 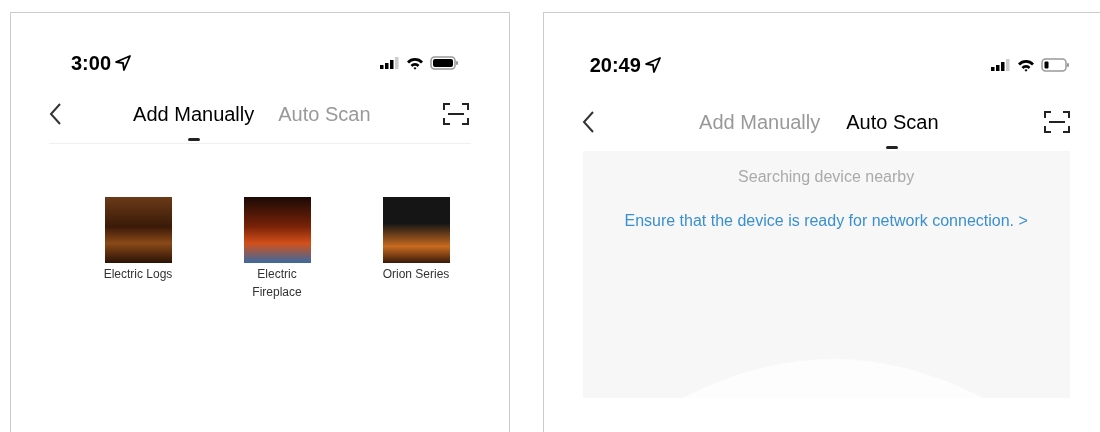 What do you see at coordinates (615, 65) in the screenshot?
I see `clock-time: 20:49` at bounding box center [615, 65].